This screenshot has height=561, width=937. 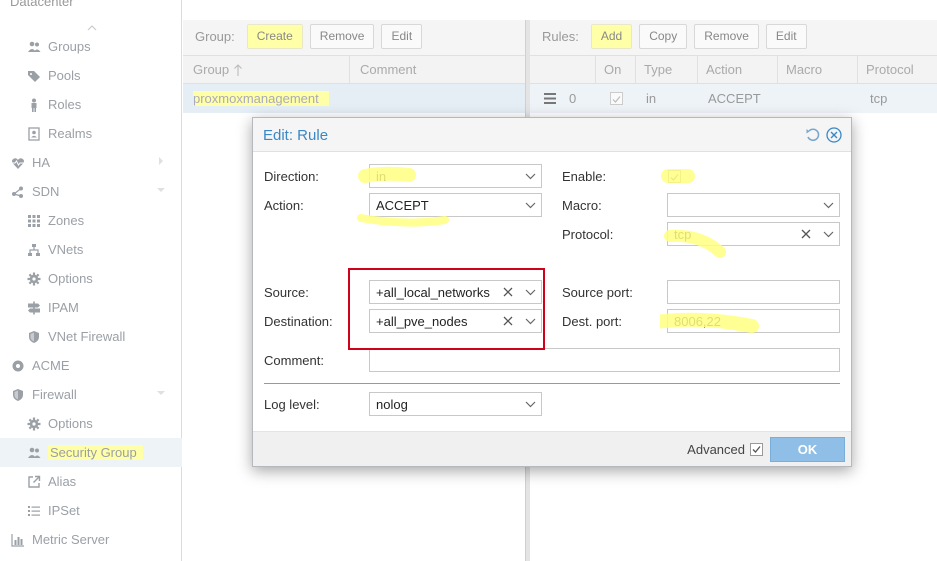 I want to click on highlighter-marks, so click(x=403, y=196).